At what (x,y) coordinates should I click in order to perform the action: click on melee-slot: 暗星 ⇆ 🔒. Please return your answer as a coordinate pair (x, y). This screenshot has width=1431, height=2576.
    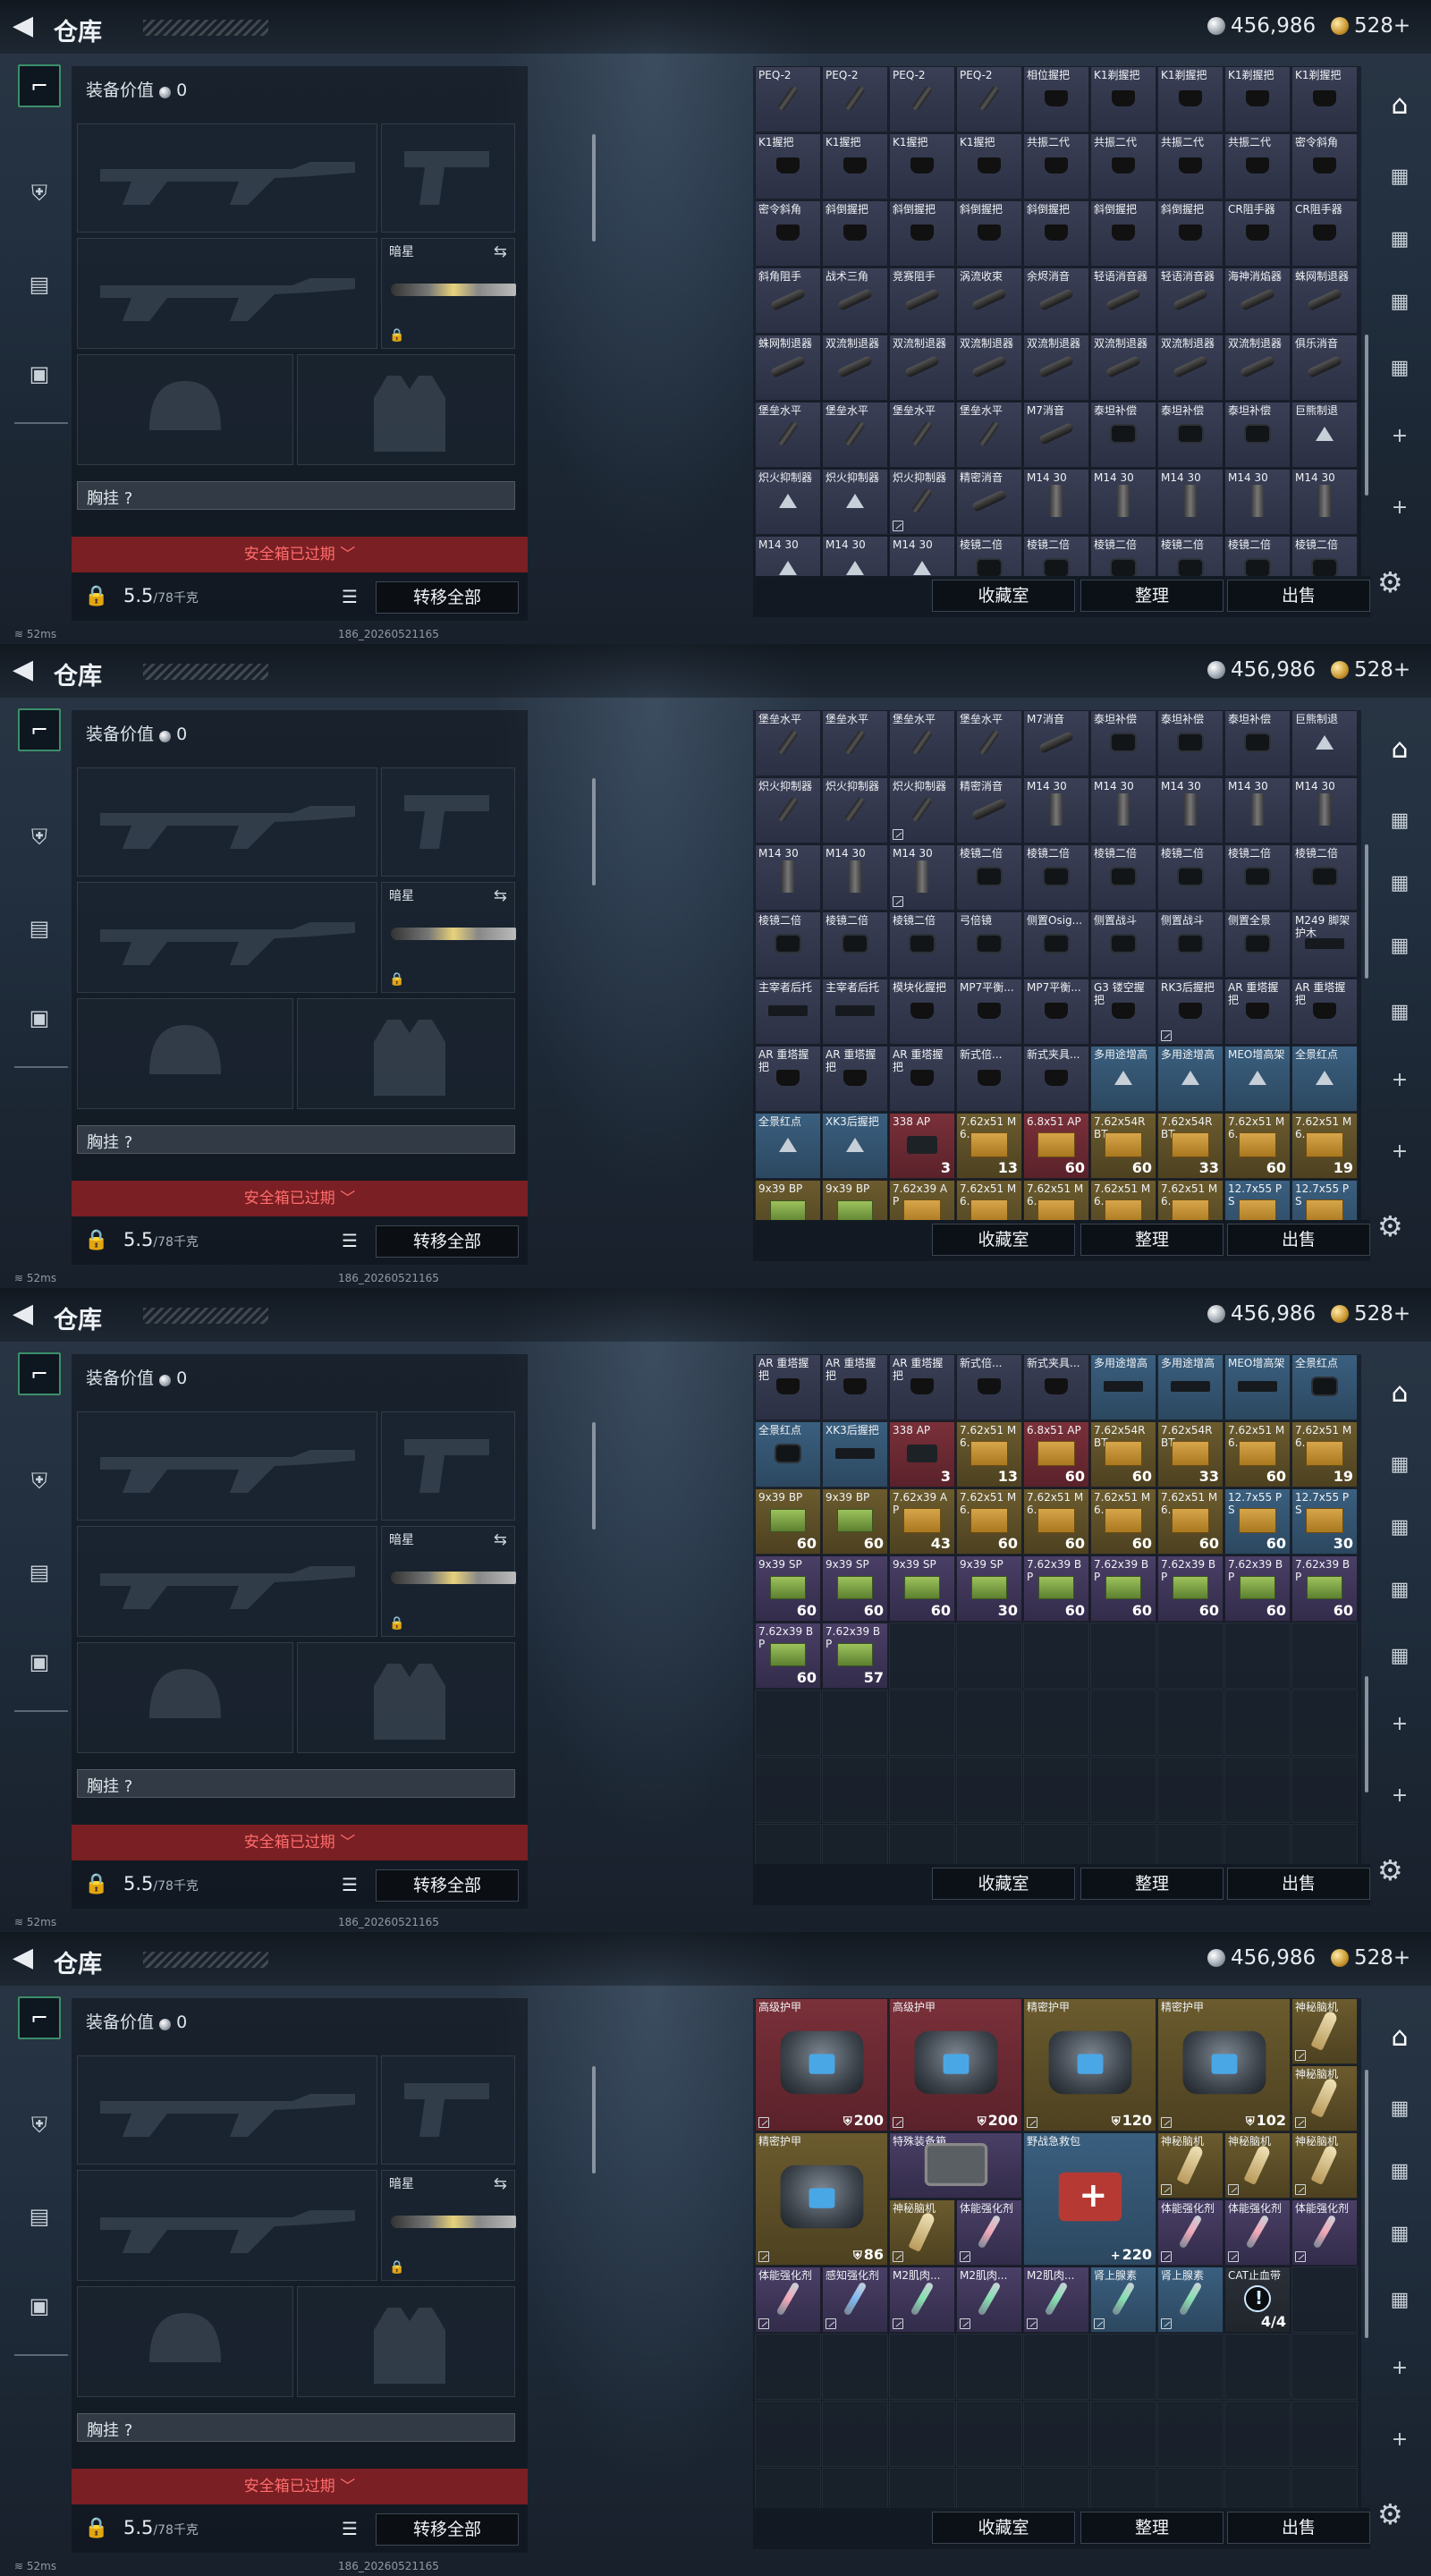
    Looking at the image, I should click on (449, 293).